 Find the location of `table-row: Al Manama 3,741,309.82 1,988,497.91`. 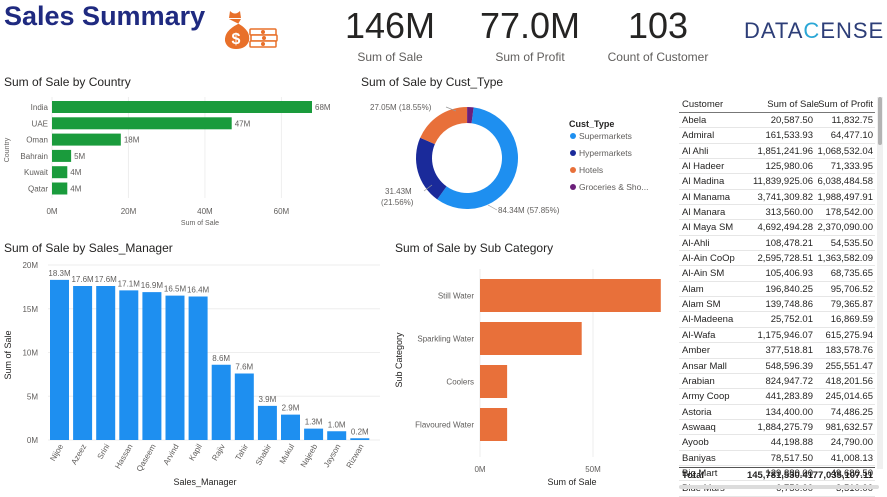

table-row: Al Manama 3,741,309.82 1,988,497.91 is located at coordinates (777, 198).